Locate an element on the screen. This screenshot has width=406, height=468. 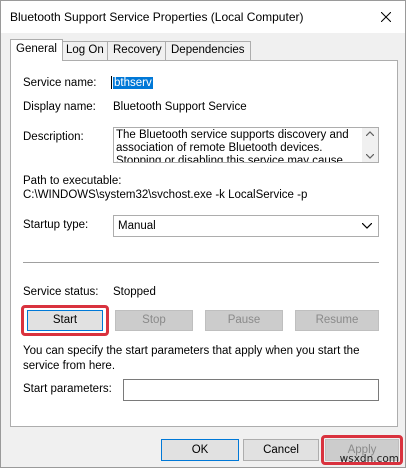
chevron-down-icon is located at coordinates (367, 226).